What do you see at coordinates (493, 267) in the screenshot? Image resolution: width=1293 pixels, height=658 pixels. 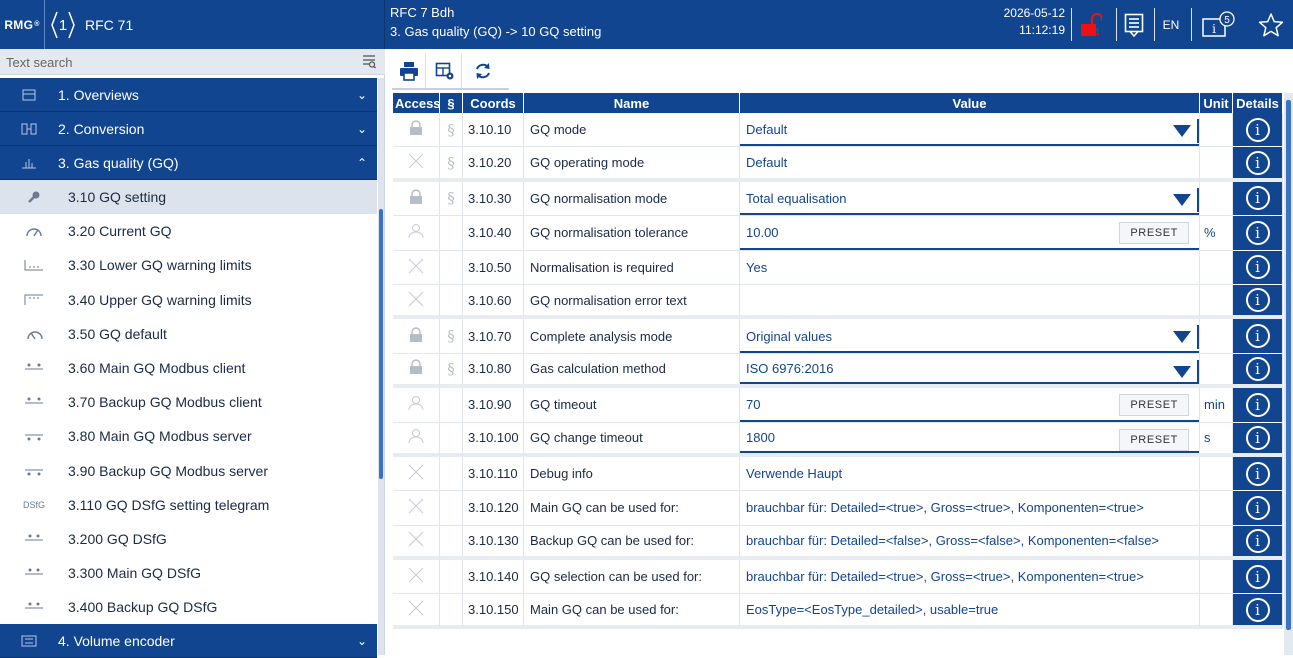 I see `coord-cell: 3.10.50` at bounding box center [493, 267].